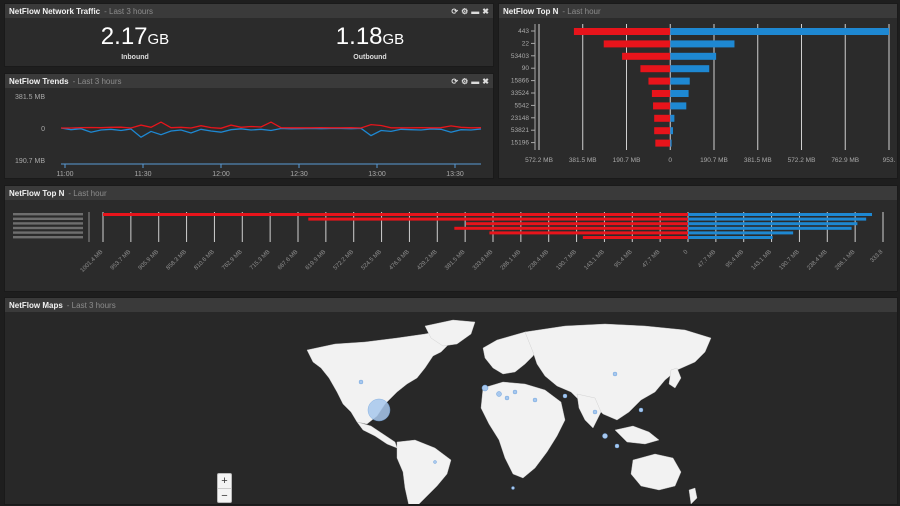 Image resolution: width=900 pixels, height=506 pixels. Describe the element at coordinates (520, 143) in the screenshot. I see `category-label: 15196` at that location.